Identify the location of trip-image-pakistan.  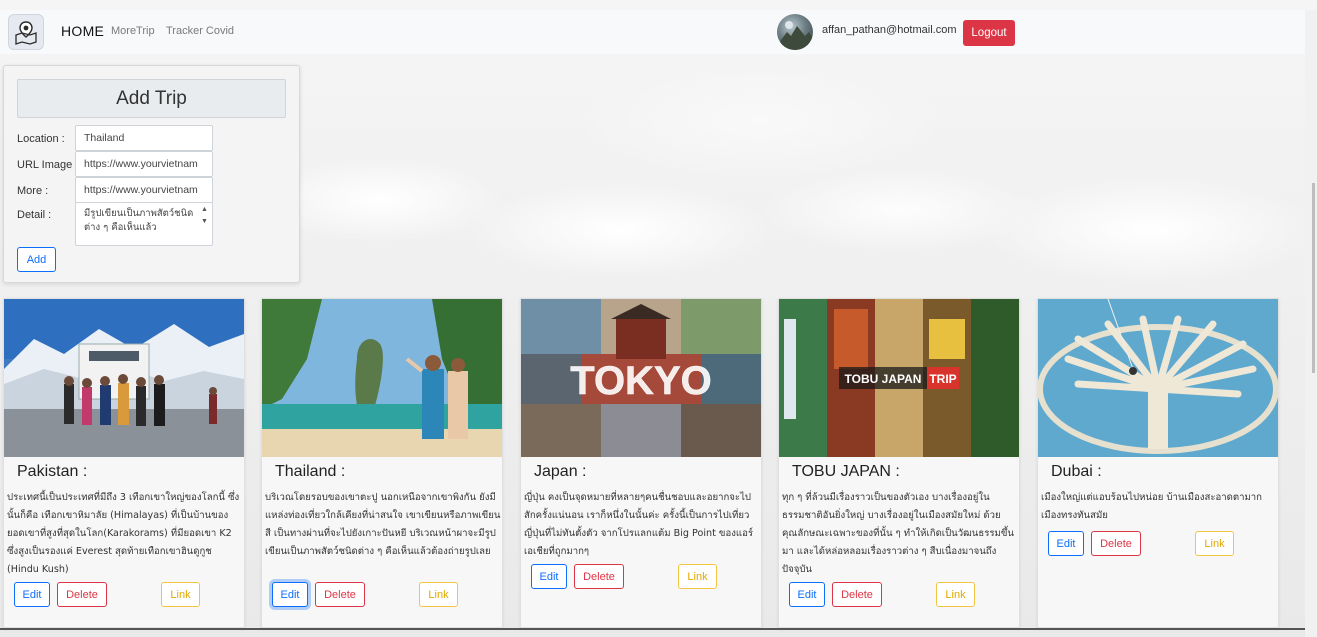
(124, 378).